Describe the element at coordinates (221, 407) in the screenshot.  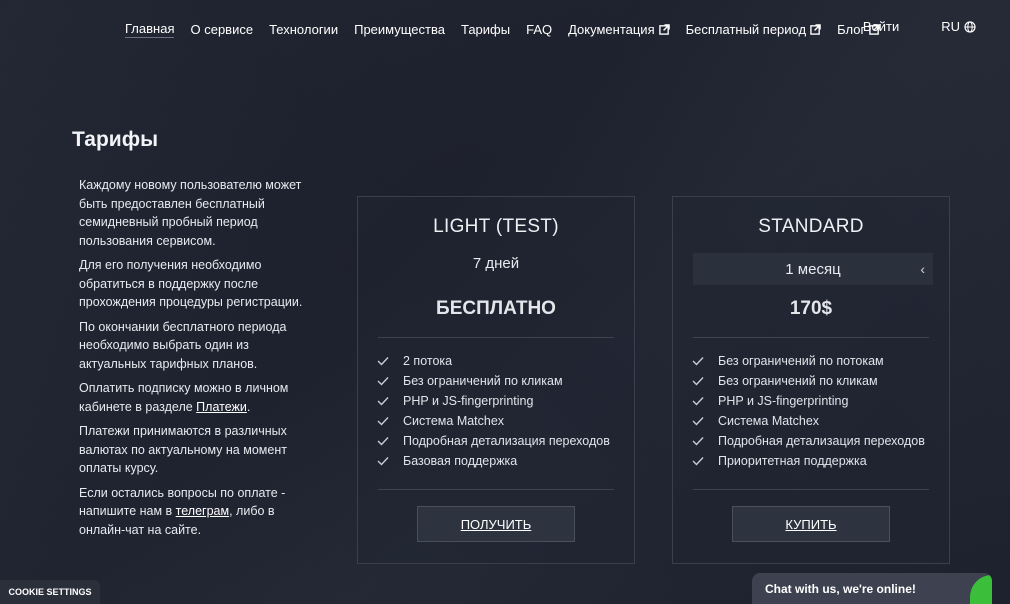
I see `payments-link: Платежи` at that location.